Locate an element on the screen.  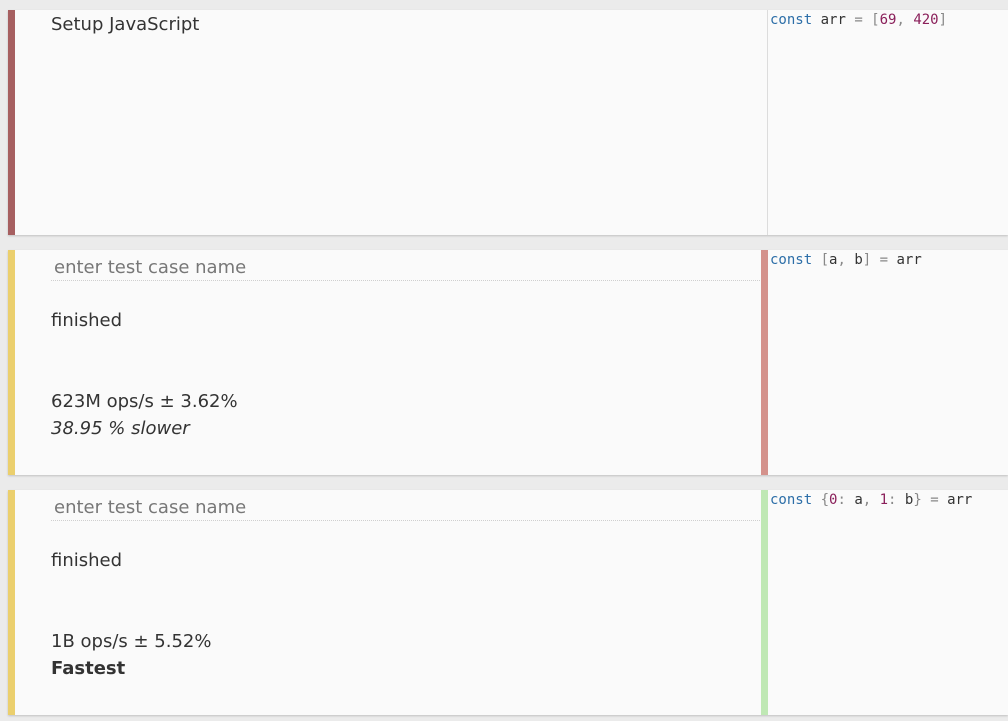
test-case-code-editor: const [a, b] = arr is located at coordinates (888, 260).